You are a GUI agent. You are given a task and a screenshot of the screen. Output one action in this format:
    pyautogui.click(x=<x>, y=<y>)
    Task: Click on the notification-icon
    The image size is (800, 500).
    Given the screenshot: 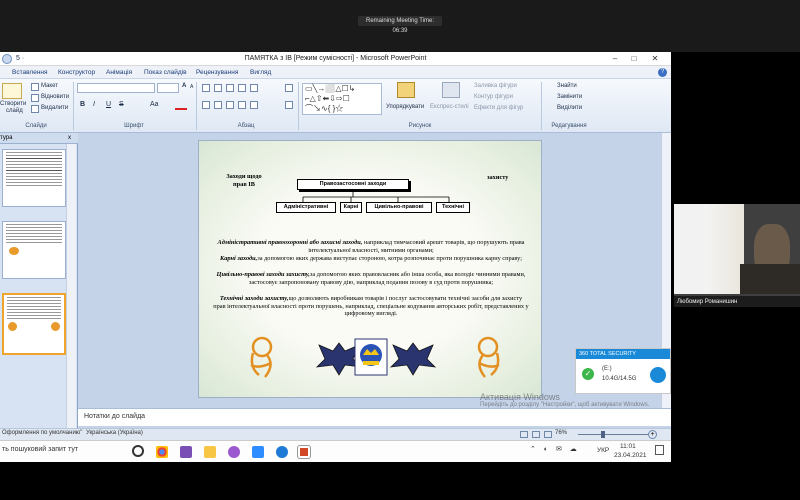 What is the action you would take?
    pyautogui.click(x=659, y=450)
    